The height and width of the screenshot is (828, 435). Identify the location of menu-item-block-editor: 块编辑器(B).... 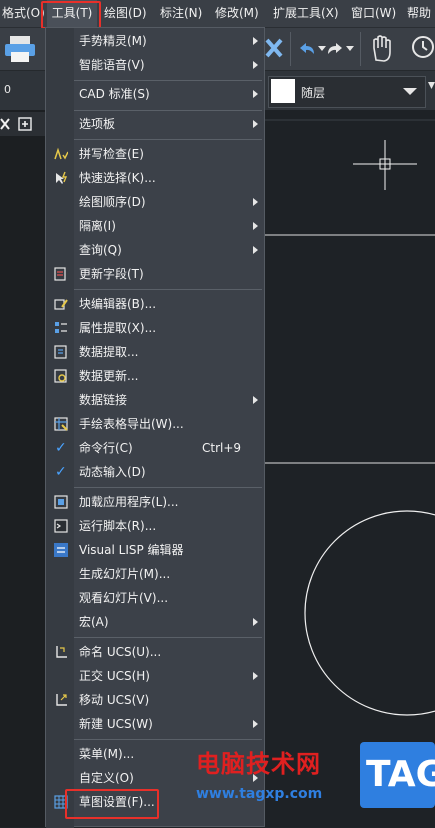
(155, 304).